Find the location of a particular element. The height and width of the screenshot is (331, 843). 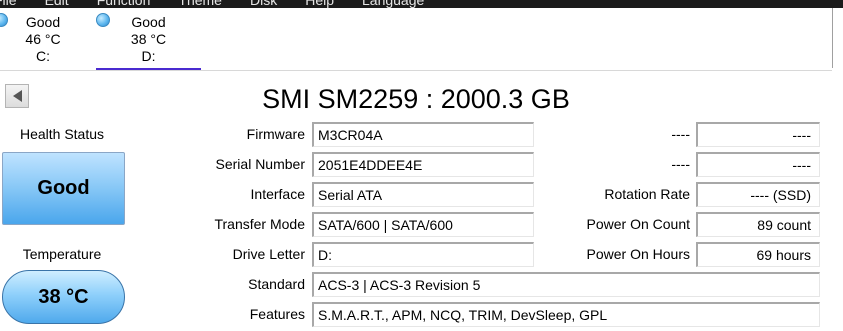

rotation-rate-value: ---- (SSD) is located at coordinates (758, 194).